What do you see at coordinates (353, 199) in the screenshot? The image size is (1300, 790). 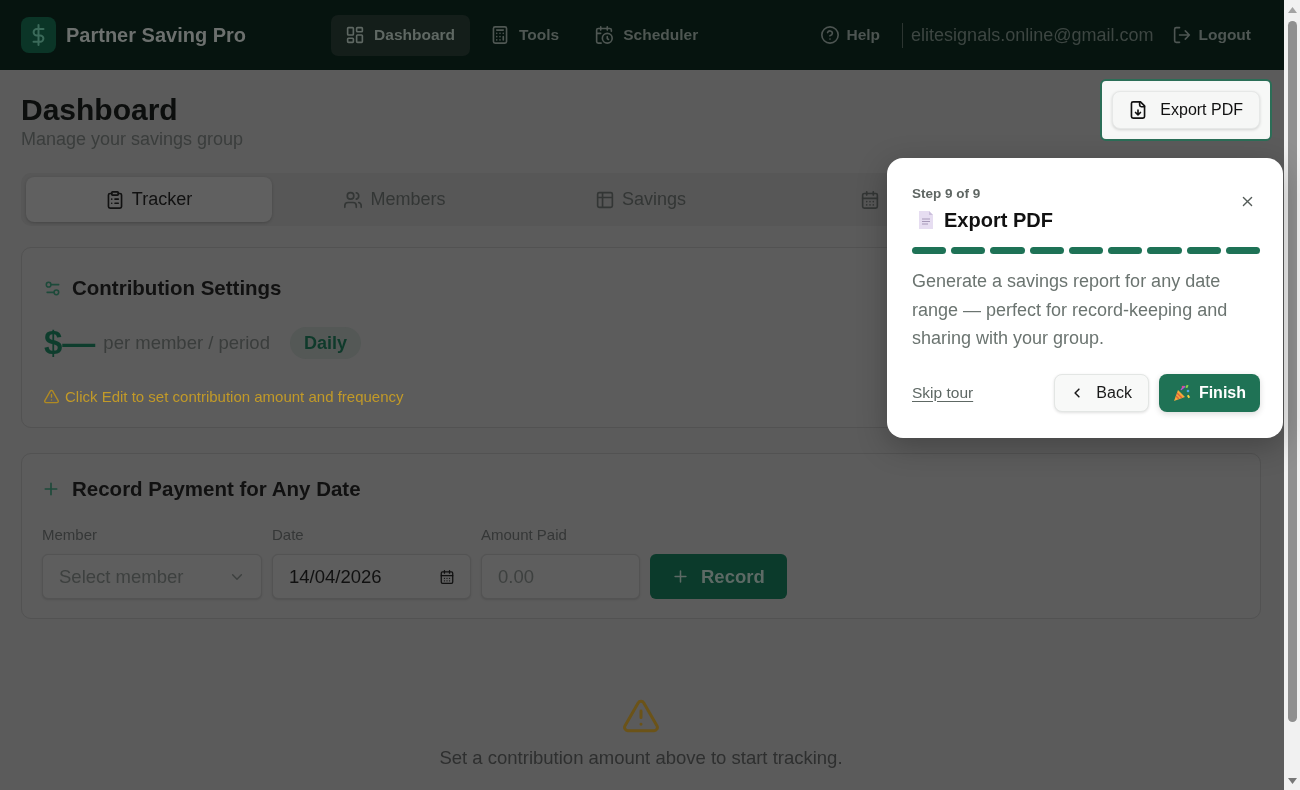 I see `users-icon` at bounding box center [353, 199].